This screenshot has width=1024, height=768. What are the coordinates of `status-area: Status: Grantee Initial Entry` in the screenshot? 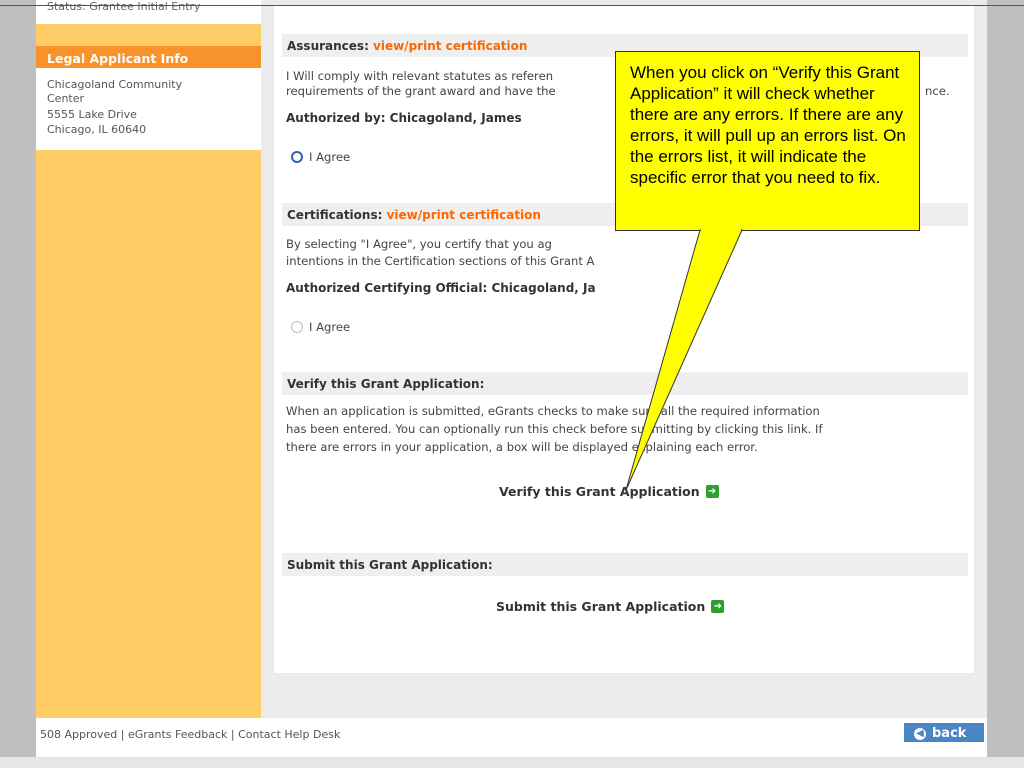 It's located at (148, 12).